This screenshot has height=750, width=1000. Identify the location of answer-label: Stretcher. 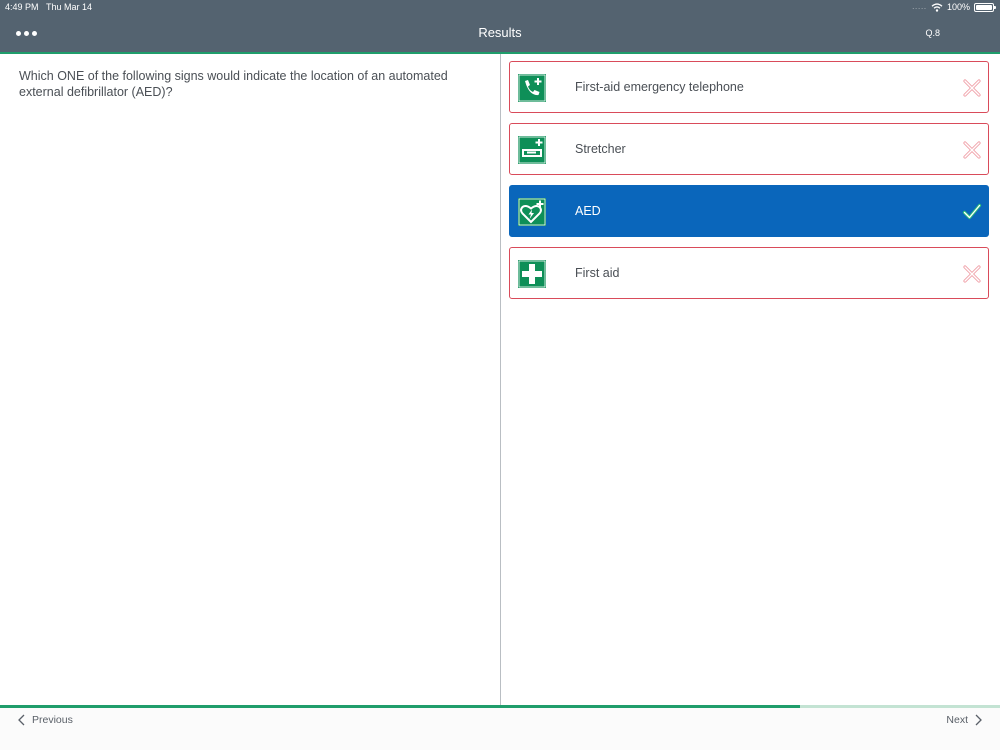
(600, 149).